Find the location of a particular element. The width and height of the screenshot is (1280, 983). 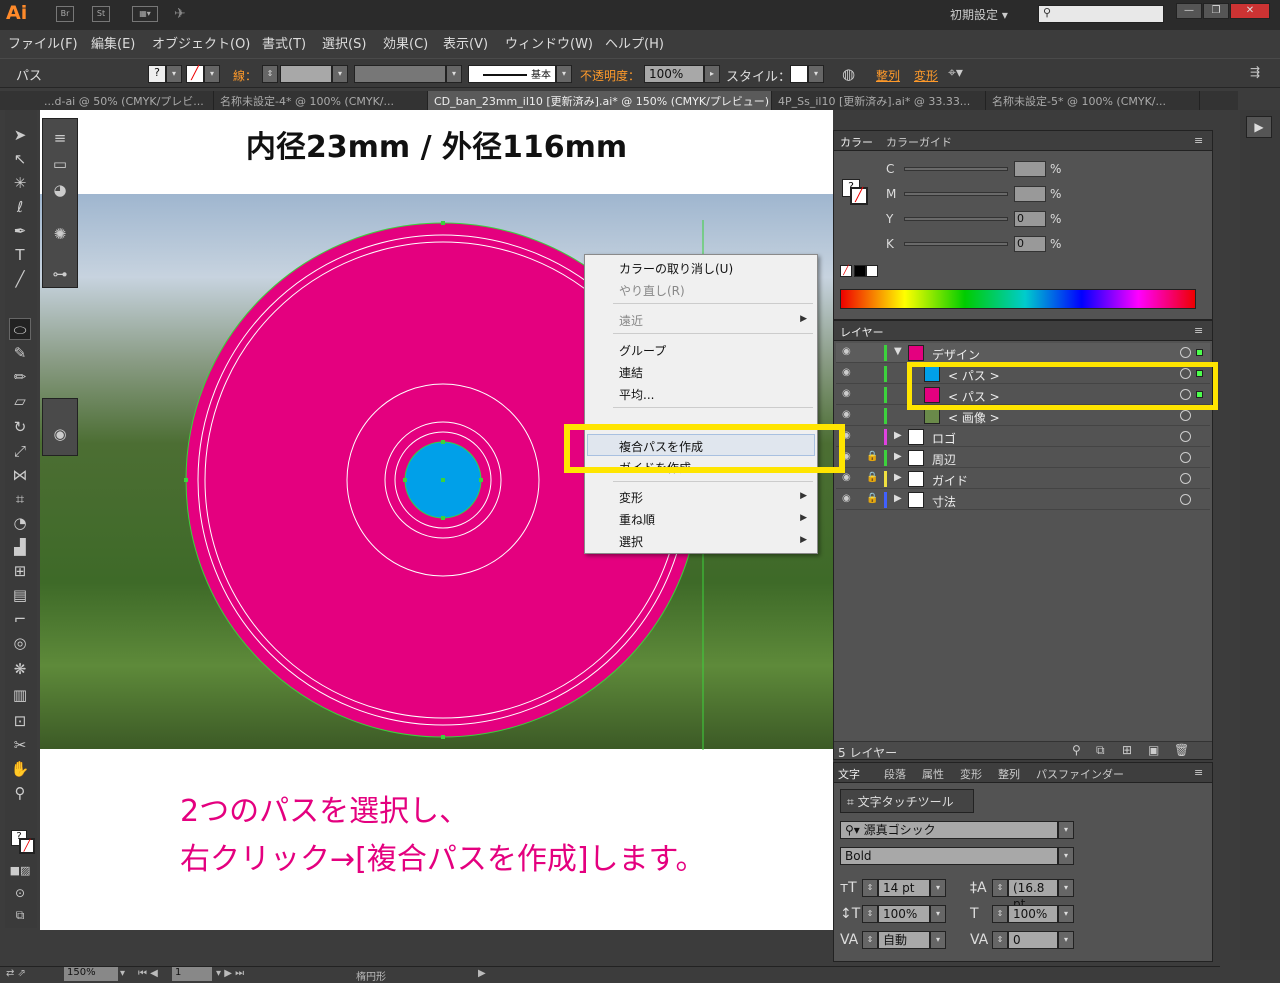

channel-y-input: 0 is located at coordinates (1030, 219).